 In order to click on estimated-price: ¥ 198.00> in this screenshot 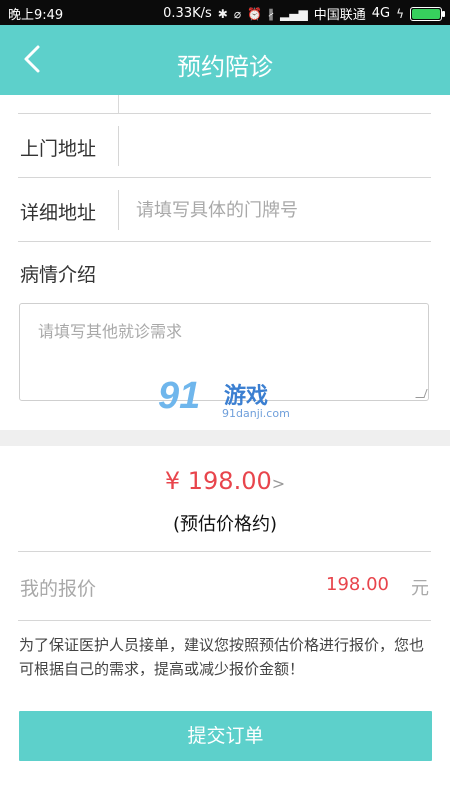, I will do `click(225, 481)`.